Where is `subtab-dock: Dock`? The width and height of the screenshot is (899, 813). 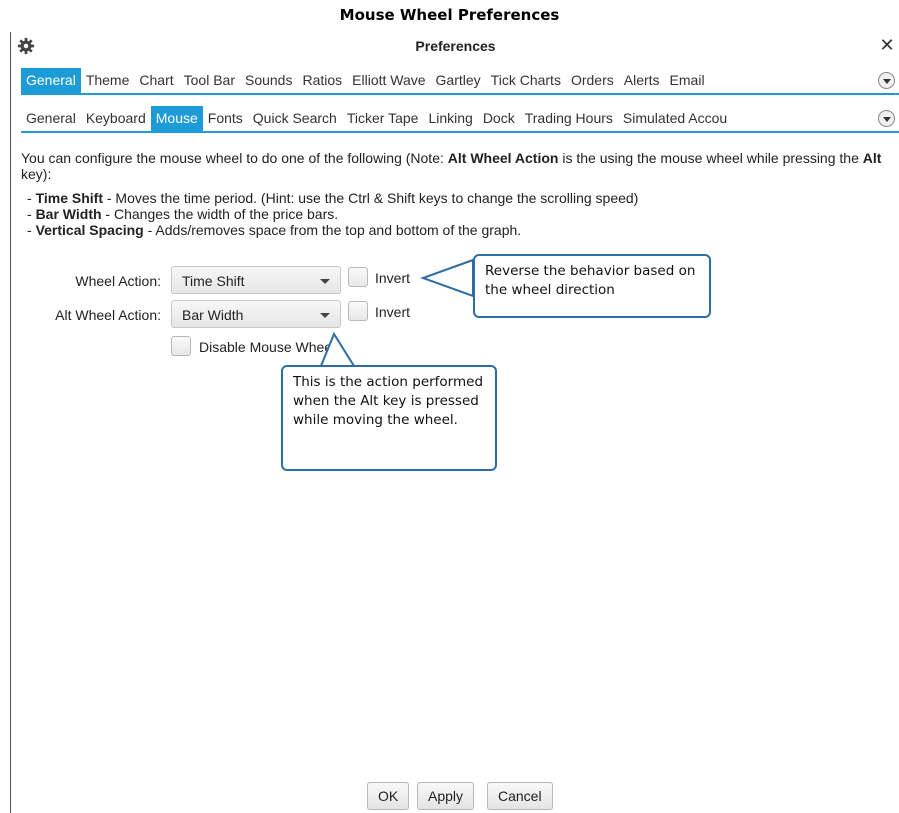 subtab-dock: Dock is located at coordinates (499, 118).